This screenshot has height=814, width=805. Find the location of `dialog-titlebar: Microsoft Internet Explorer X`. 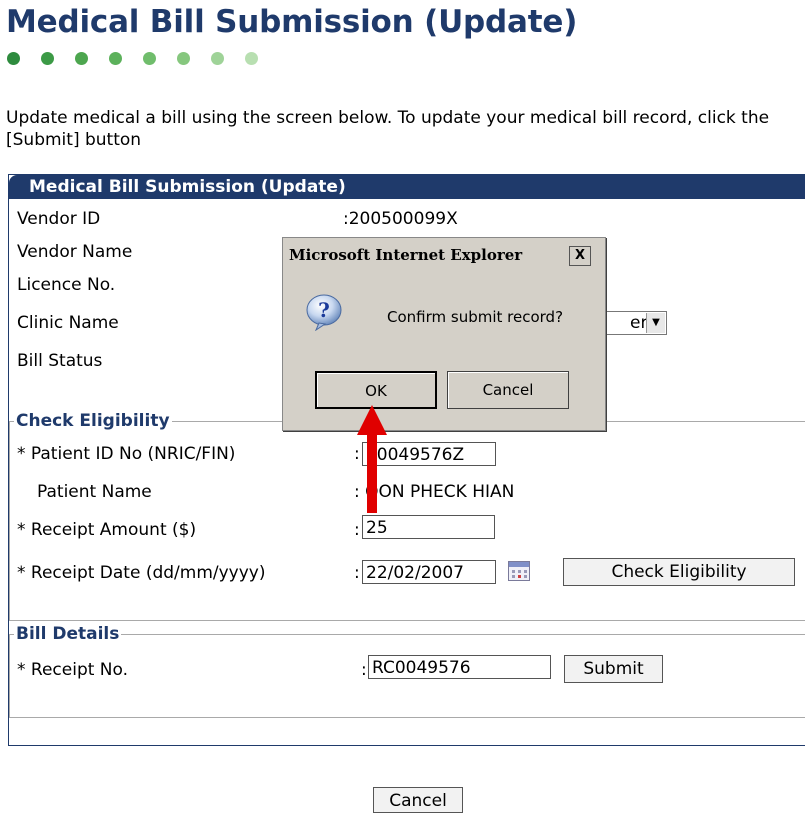

dialog-titlebar: Microsoft Internet Explorer X is located at coordinates (444, 255).